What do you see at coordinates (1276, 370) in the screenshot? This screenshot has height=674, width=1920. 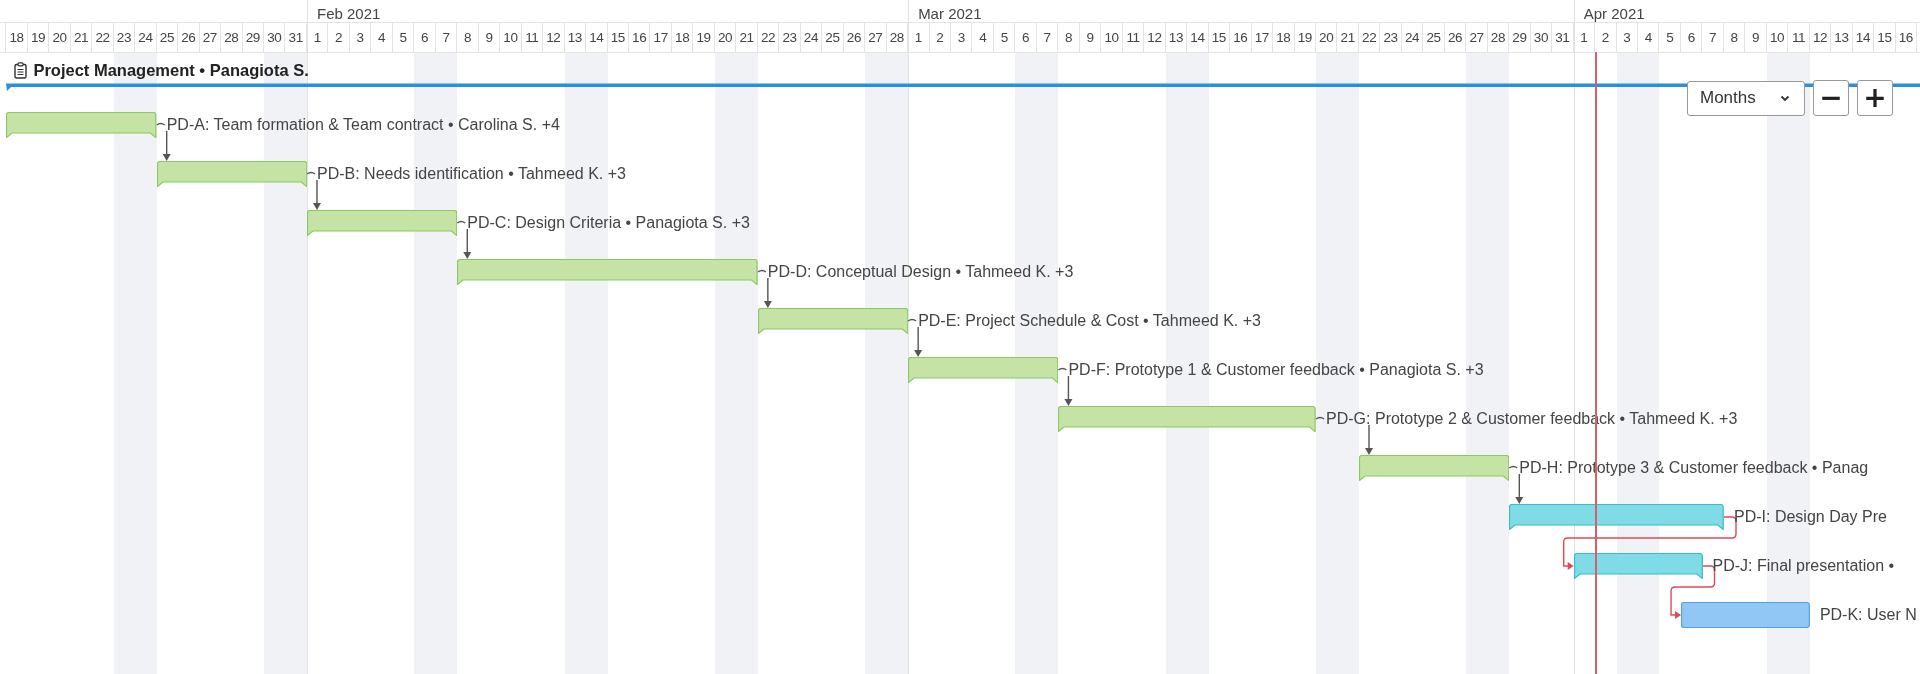 I see `task-label: PD-F: Prototype 1 & Customer feedback • Panagiota S. +3` at bounding box center [1276, 370].